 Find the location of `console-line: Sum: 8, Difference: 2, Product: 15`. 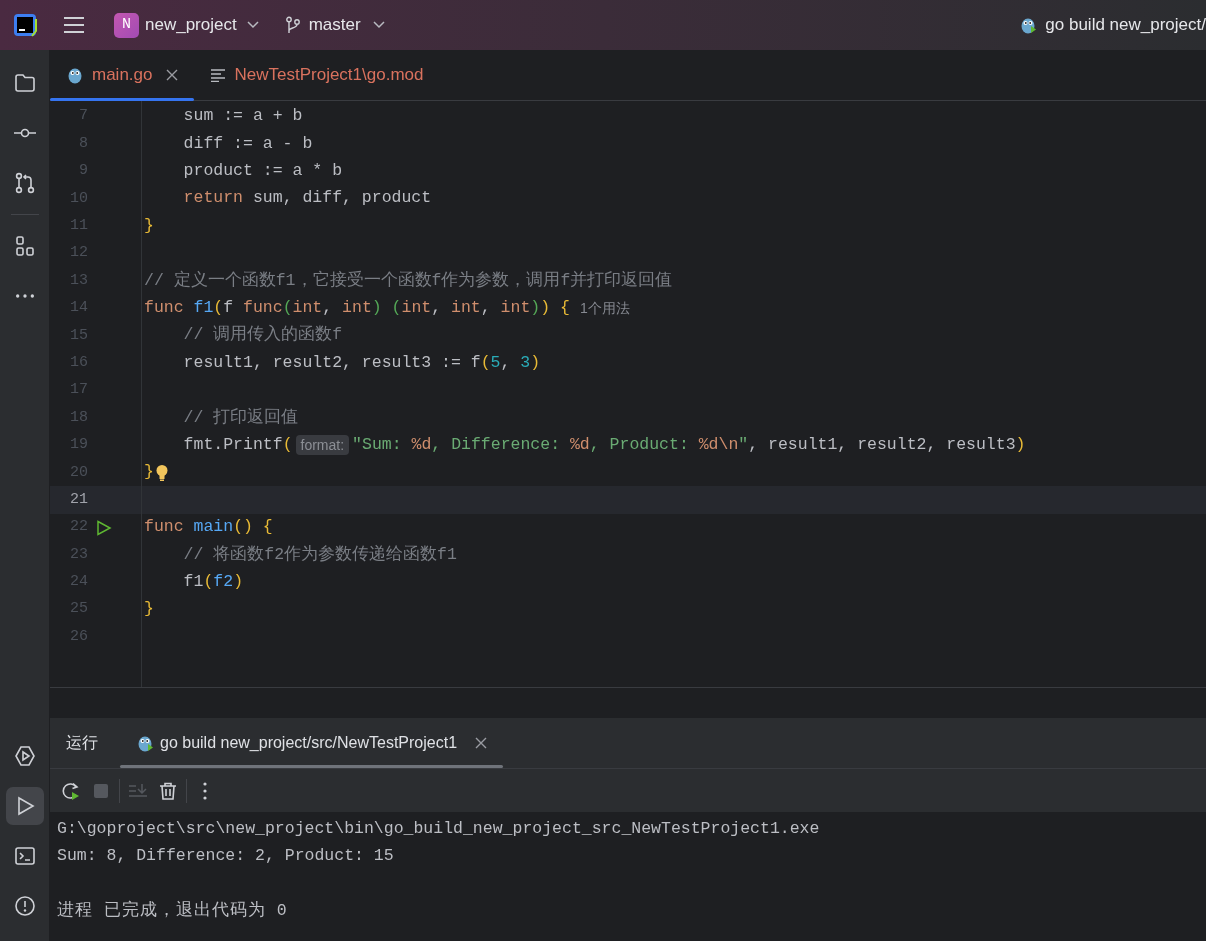

console-line: Sum: 8, Difference: 2, Product: 15 is located at coordinates (226, 856).